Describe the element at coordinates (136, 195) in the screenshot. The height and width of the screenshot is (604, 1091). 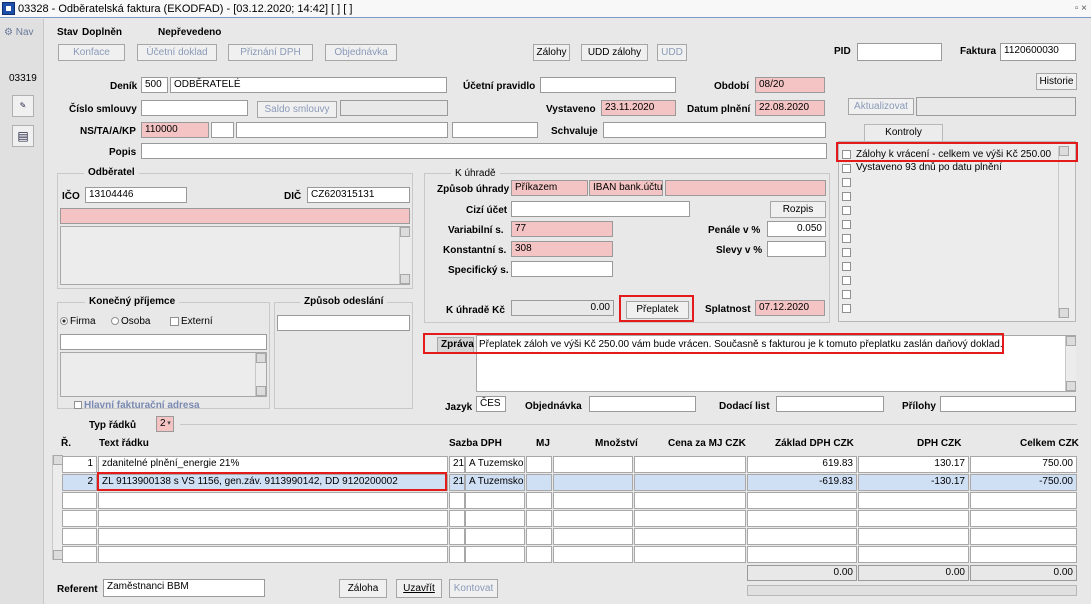
I see `ico-field: 13104446` at that location.